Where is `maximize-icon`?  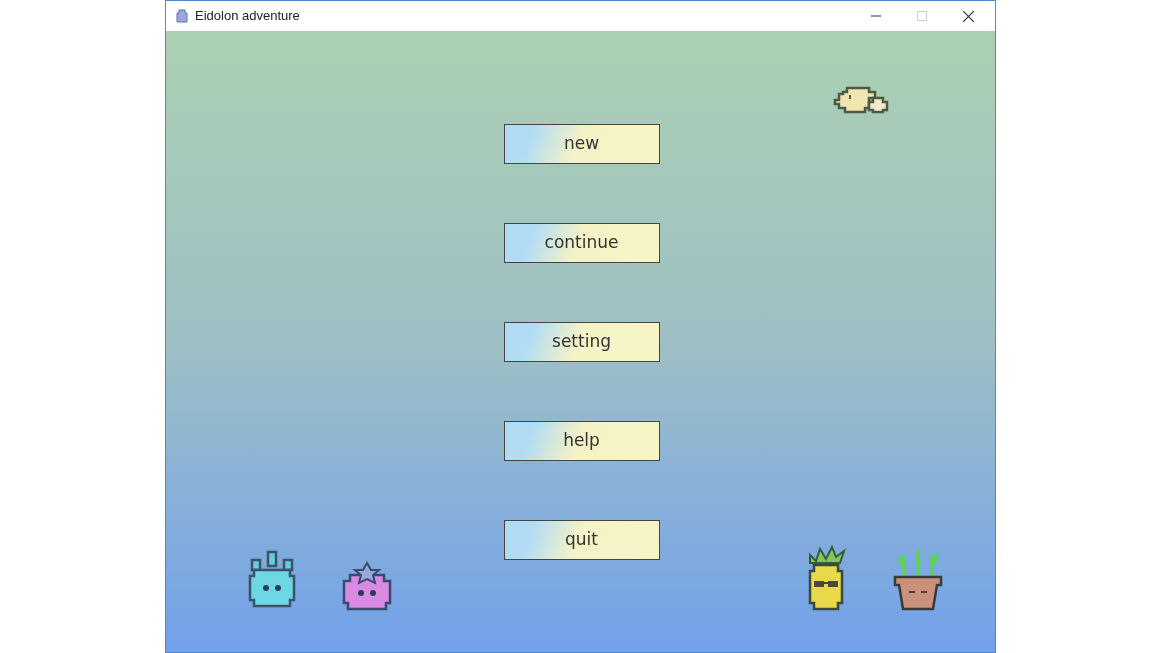
maximize-icon is located at coordinates (922, 16).